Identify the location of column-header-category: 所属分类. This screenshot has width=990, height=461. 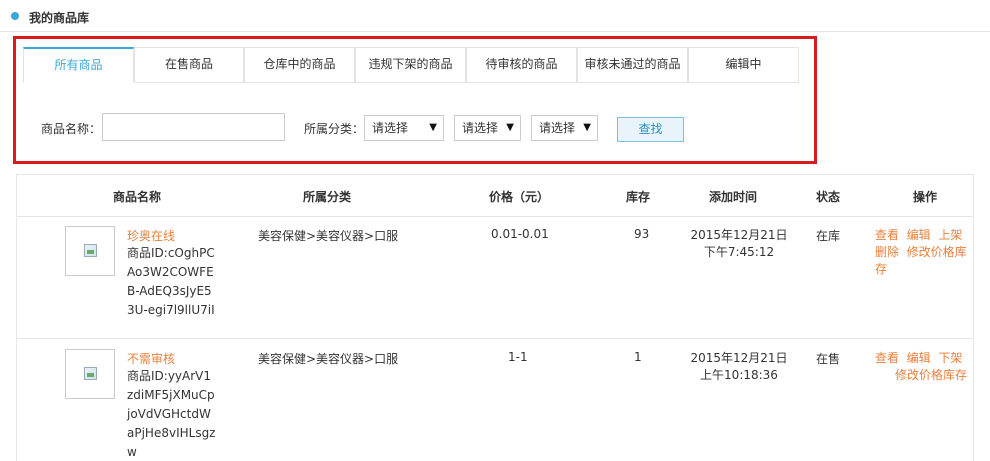
(327, 197).